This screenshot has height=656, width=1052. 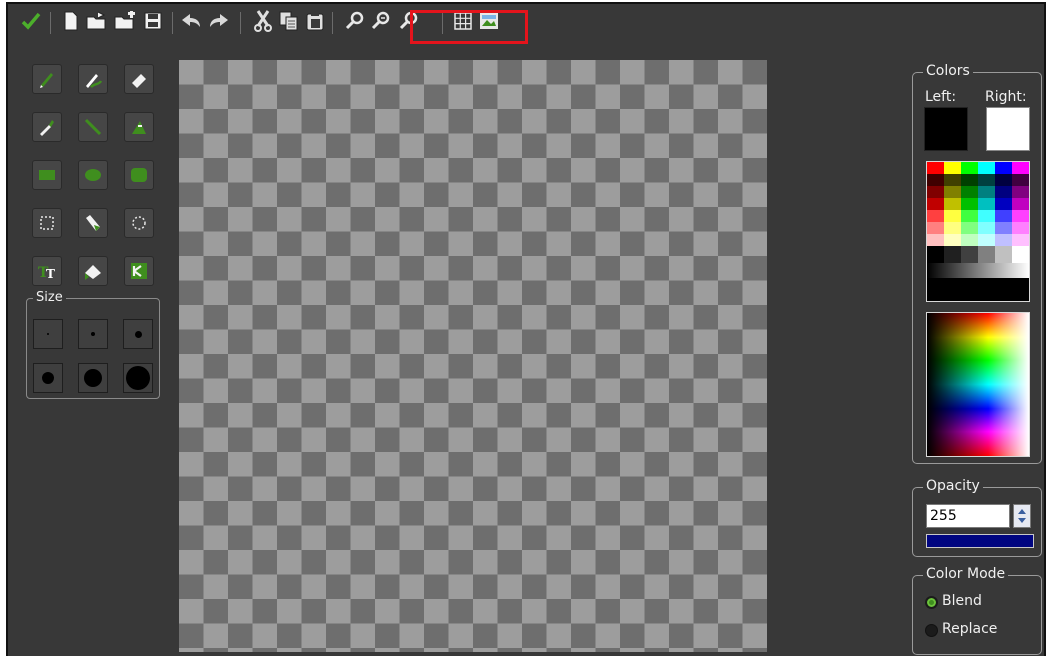 What do you see at coordinates (315, 21) in the screenshot?
I see `paste-icon` at bounding box center [315, 21].